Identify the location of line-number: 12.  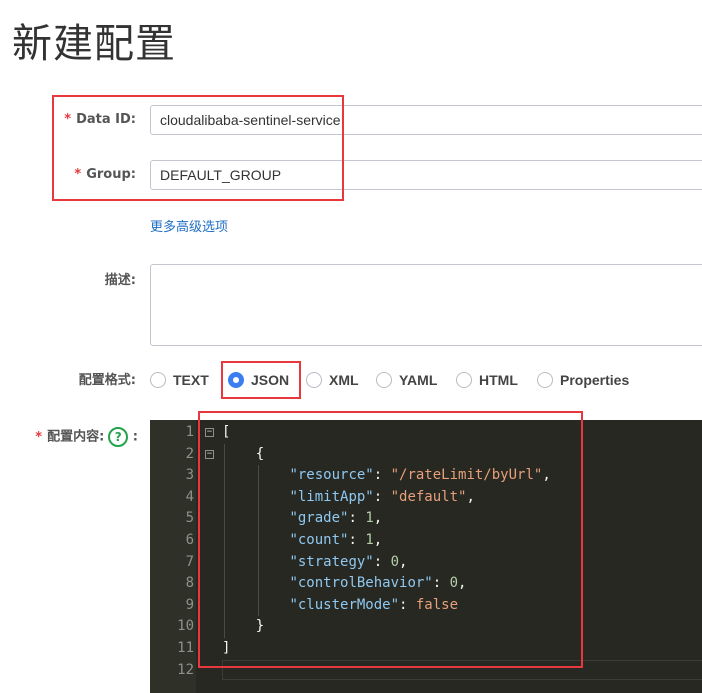
(185, 669).